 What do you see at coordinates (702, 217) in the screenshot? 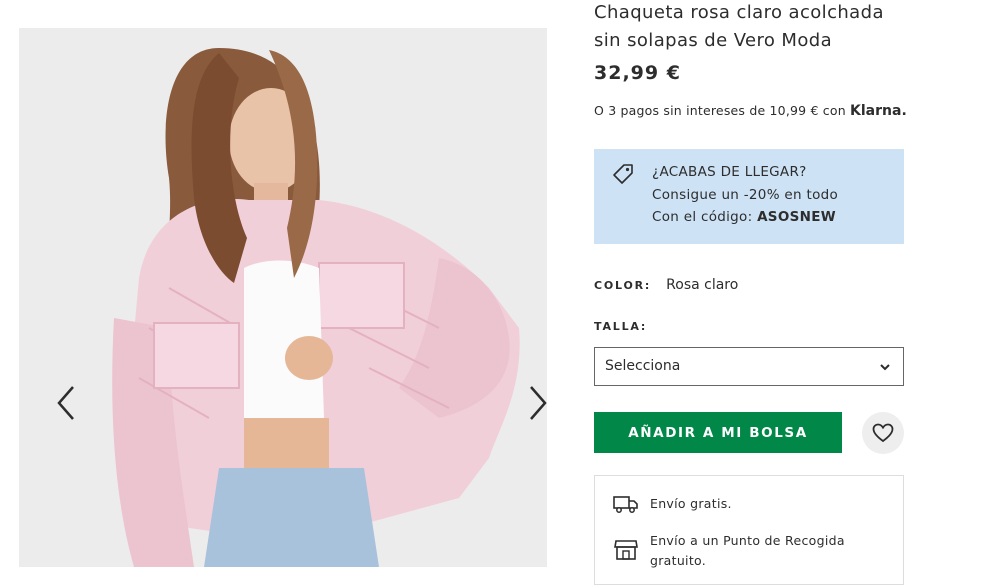
I see `promo-code-label: Con el código:` at bounding box center [702, 217].